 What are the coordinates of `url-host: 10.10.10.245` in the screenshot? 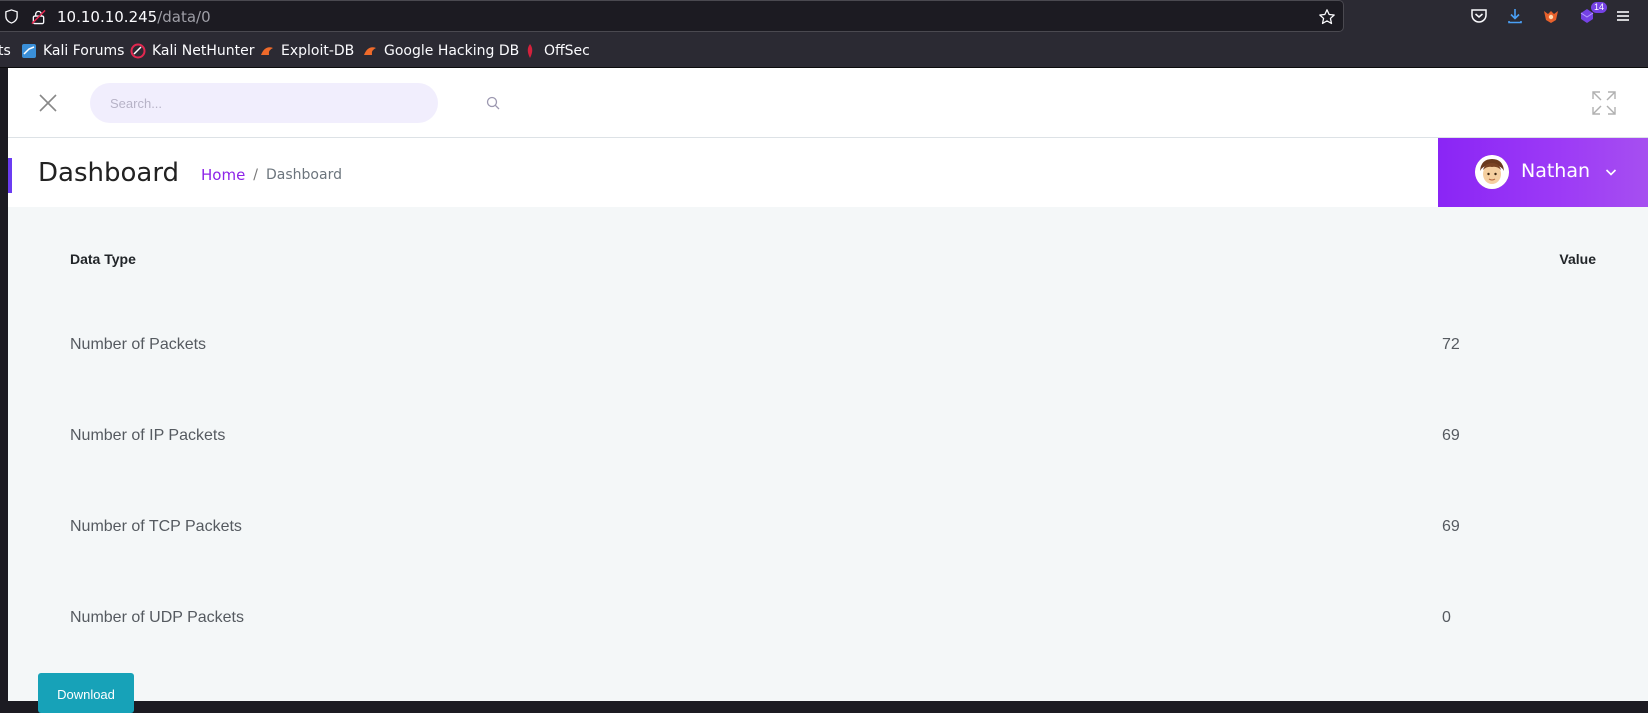 It's located at (107, 17).